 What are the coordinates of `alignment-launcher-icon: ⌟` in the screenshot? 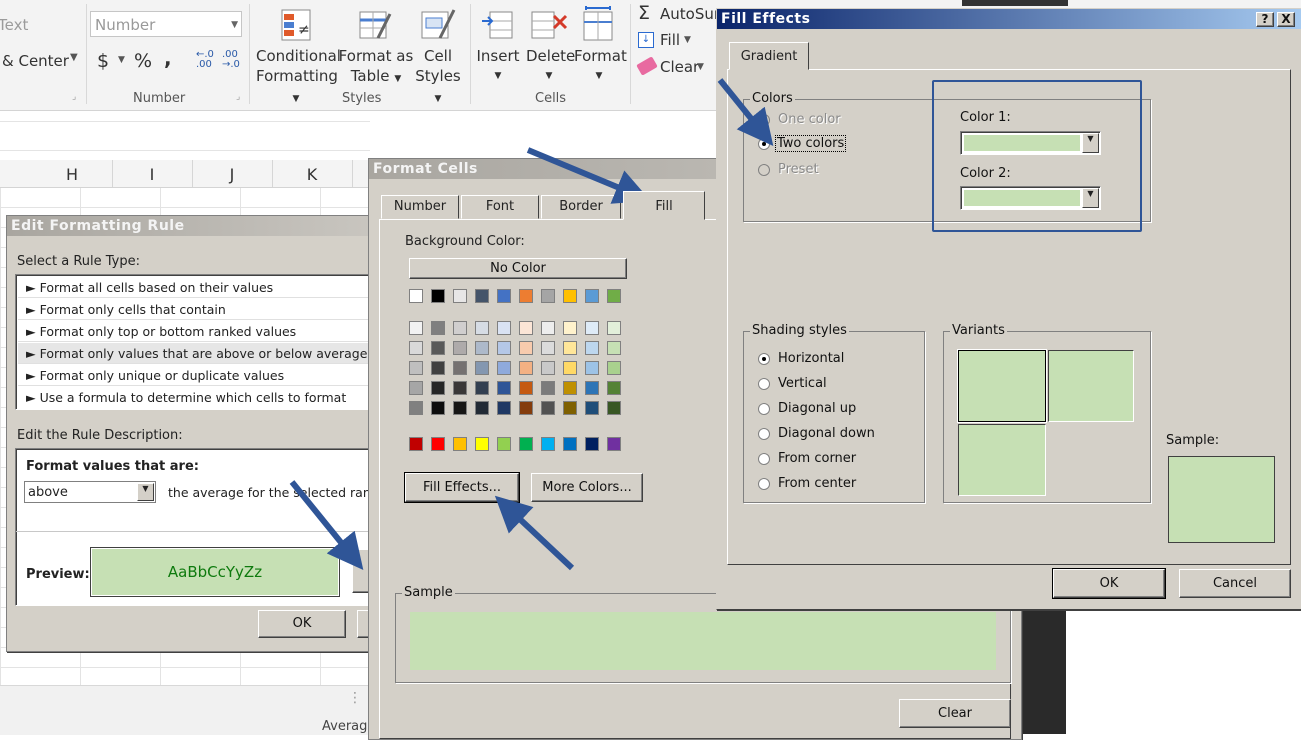 It's located at (74, 97).